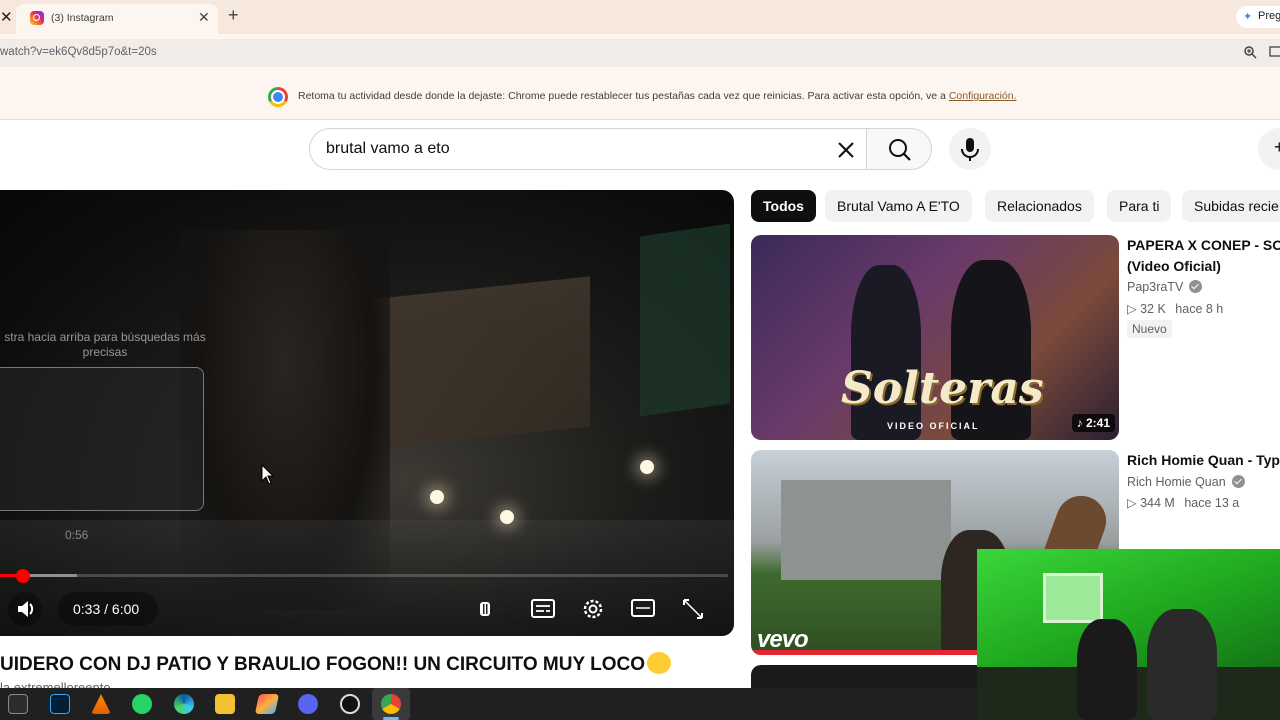 The width and height of the screenshot is (1280, 720). I want to click on seek-preview-thumbnail, so click(102, 439).